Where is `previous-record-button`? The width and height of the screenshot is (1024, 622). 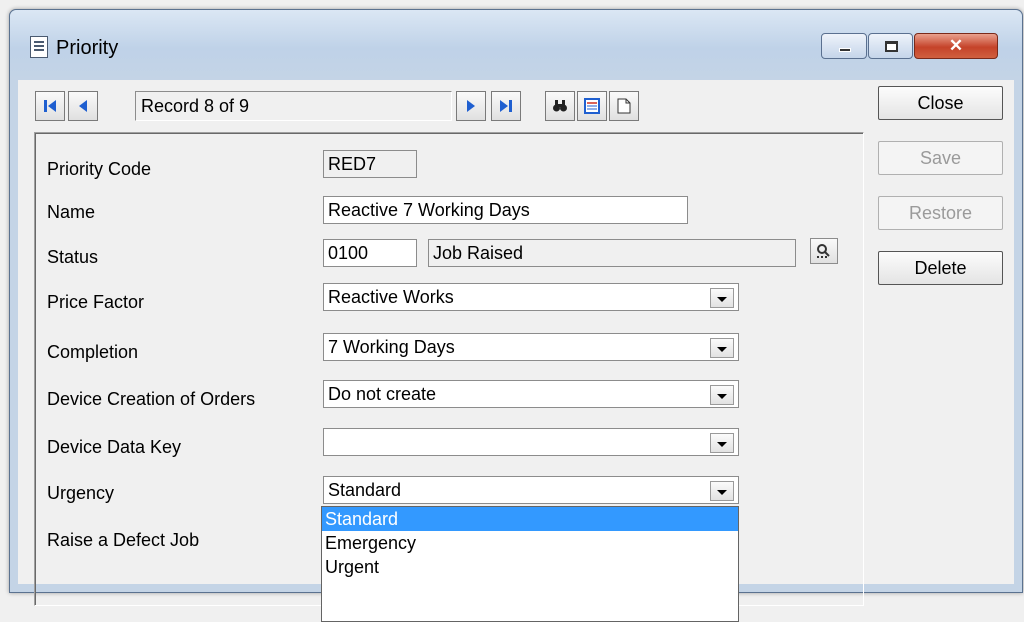
previous-record-button is located at coordinates (83, 106).